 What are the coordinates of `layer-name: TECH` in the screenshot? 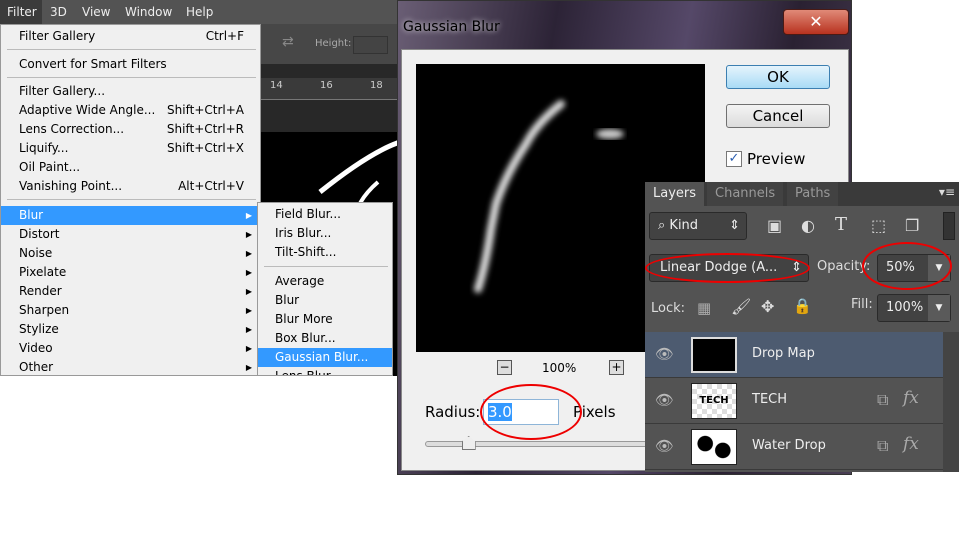 It's located at (769, 399).